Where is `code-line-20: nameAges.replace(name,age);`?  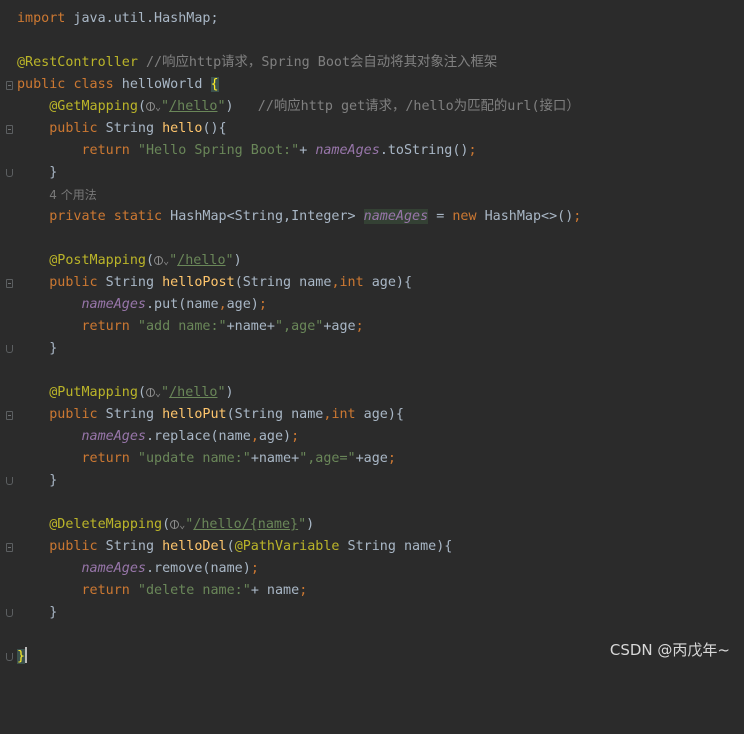
code-line-20: nameAges.replace(name,age); is located at coordinates (190, 436).